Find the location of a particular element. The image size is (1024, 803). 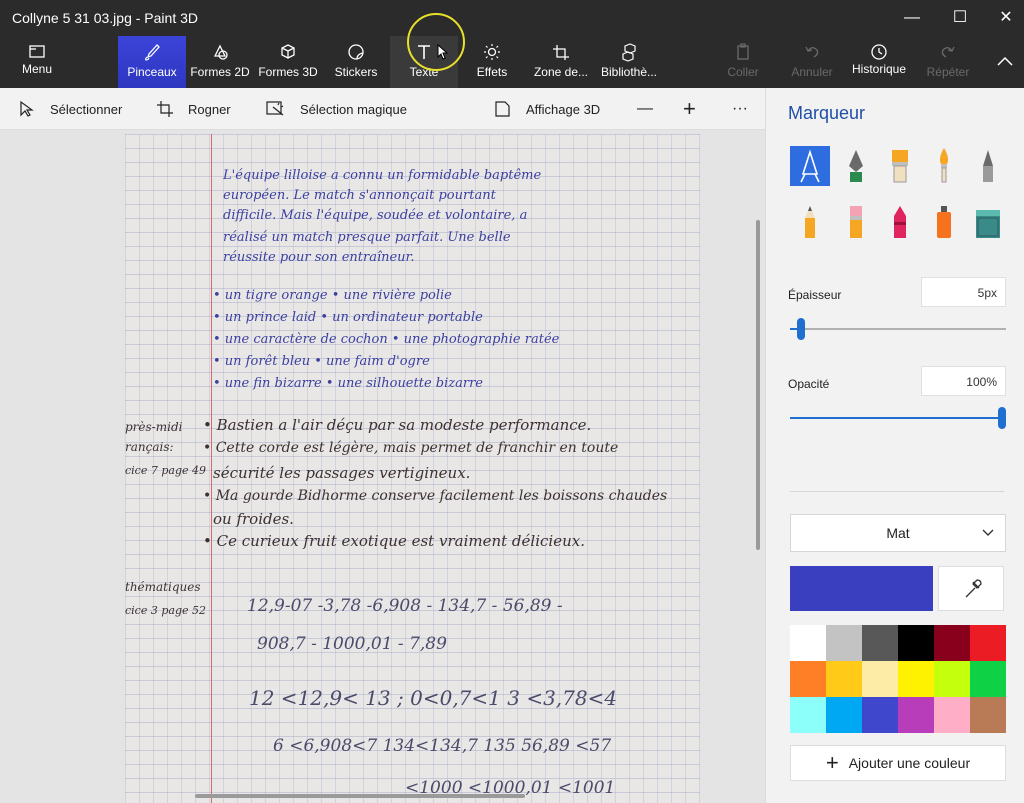

handwritten-line: 908,7 - 1000,01 - 7,89 is located at coordinates (352, 644).